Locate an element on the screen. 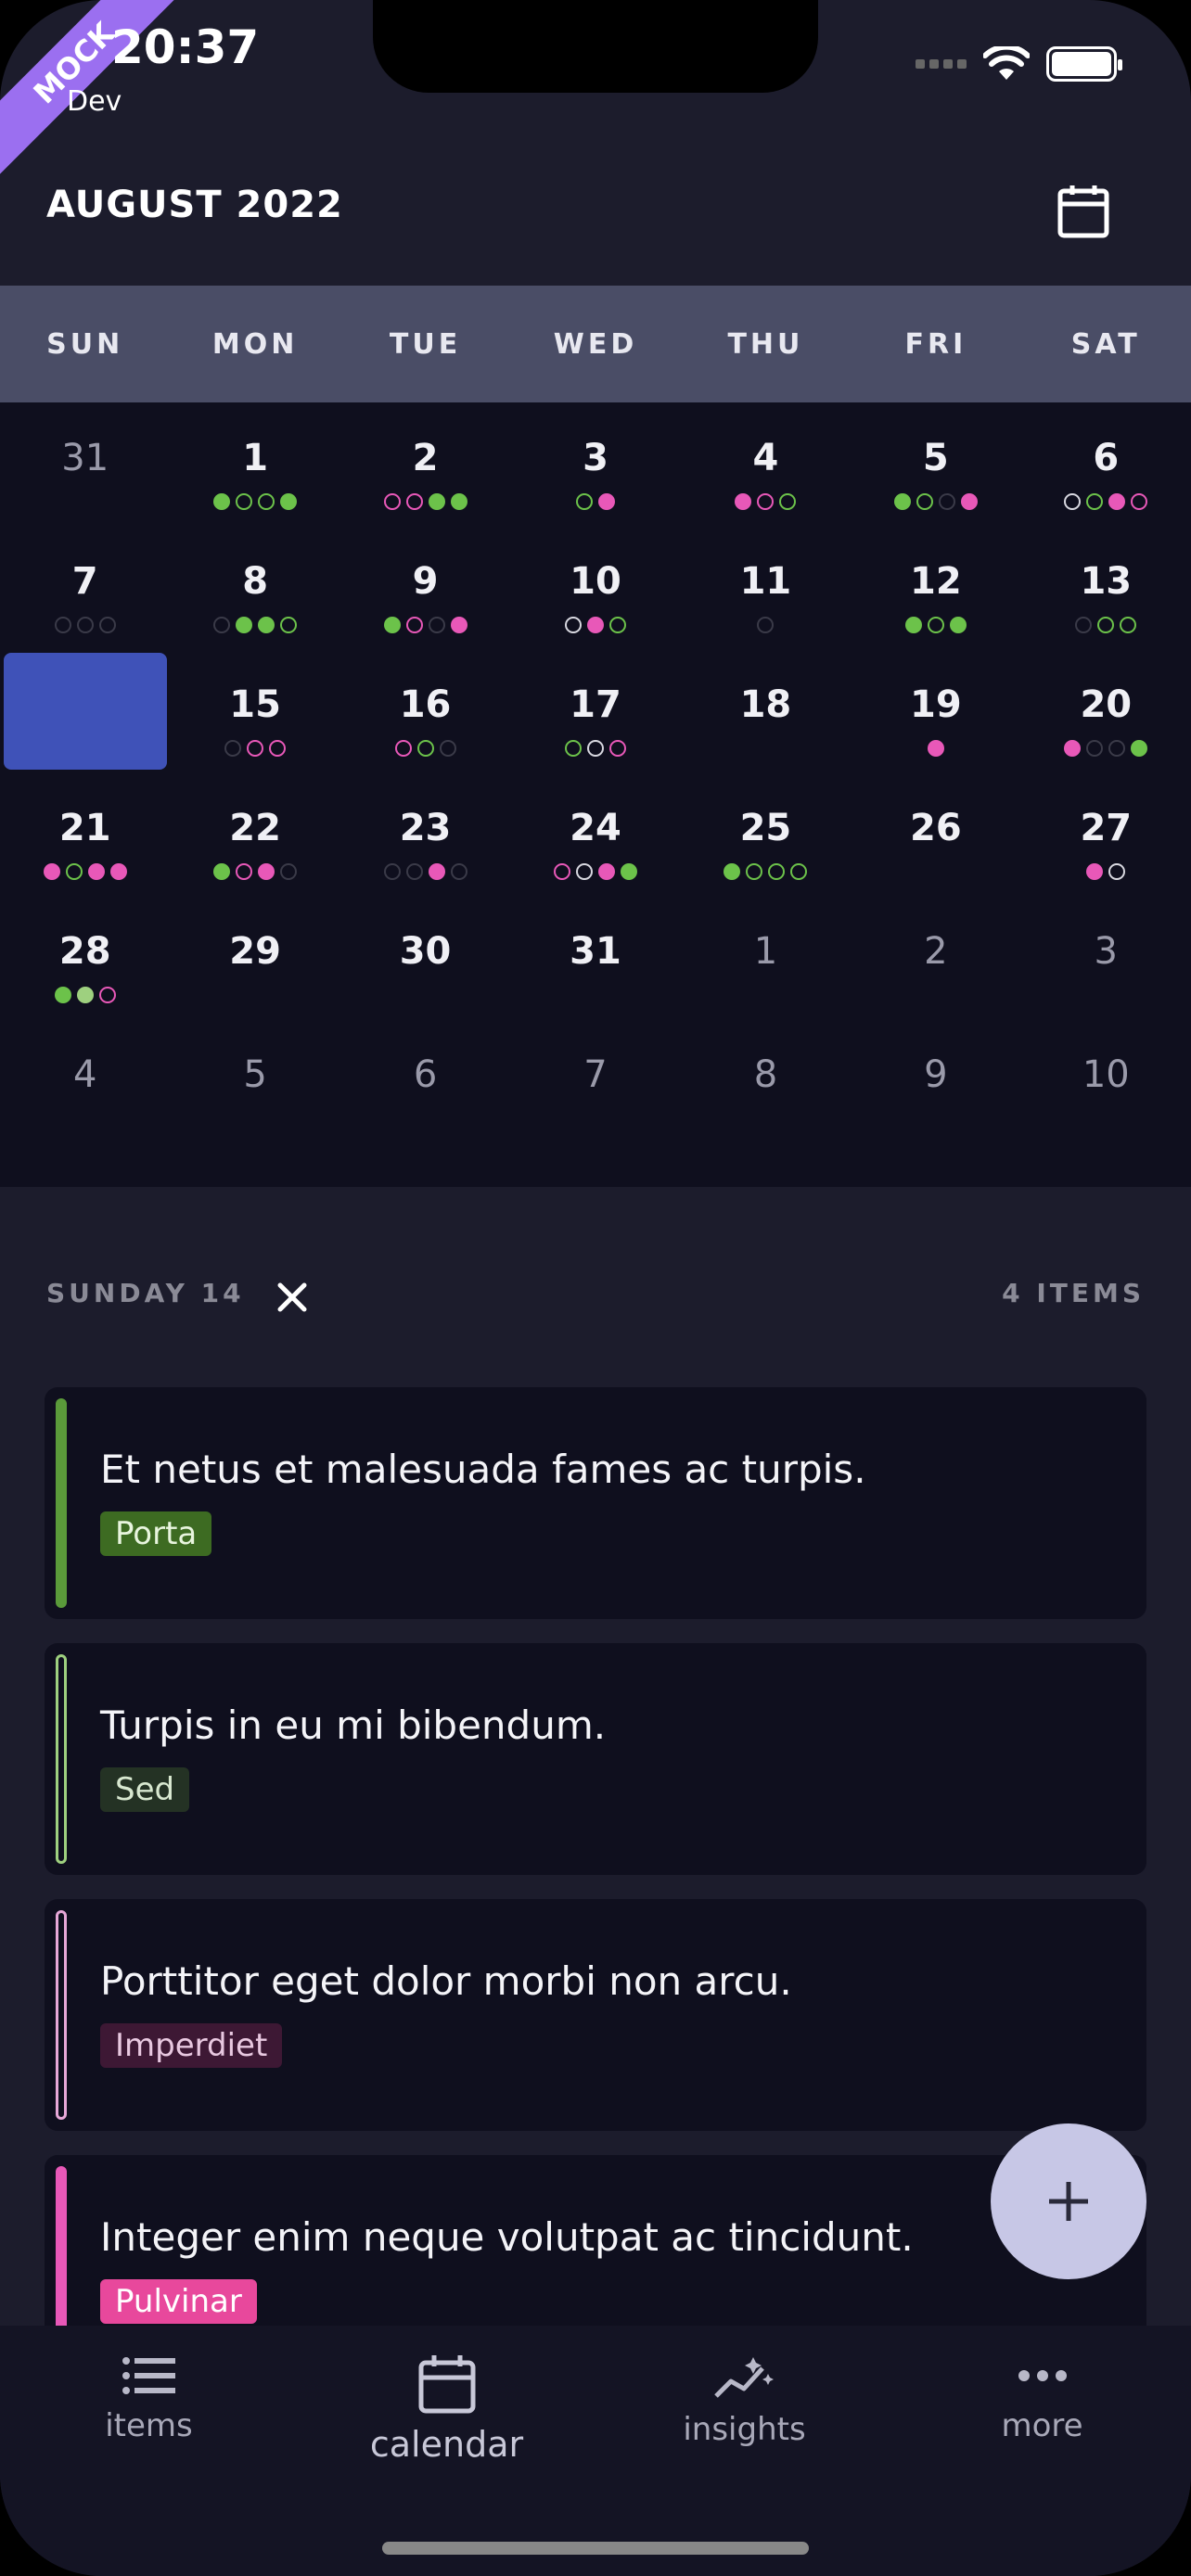  day-cell: 22 is located at coordinates (254, 834).